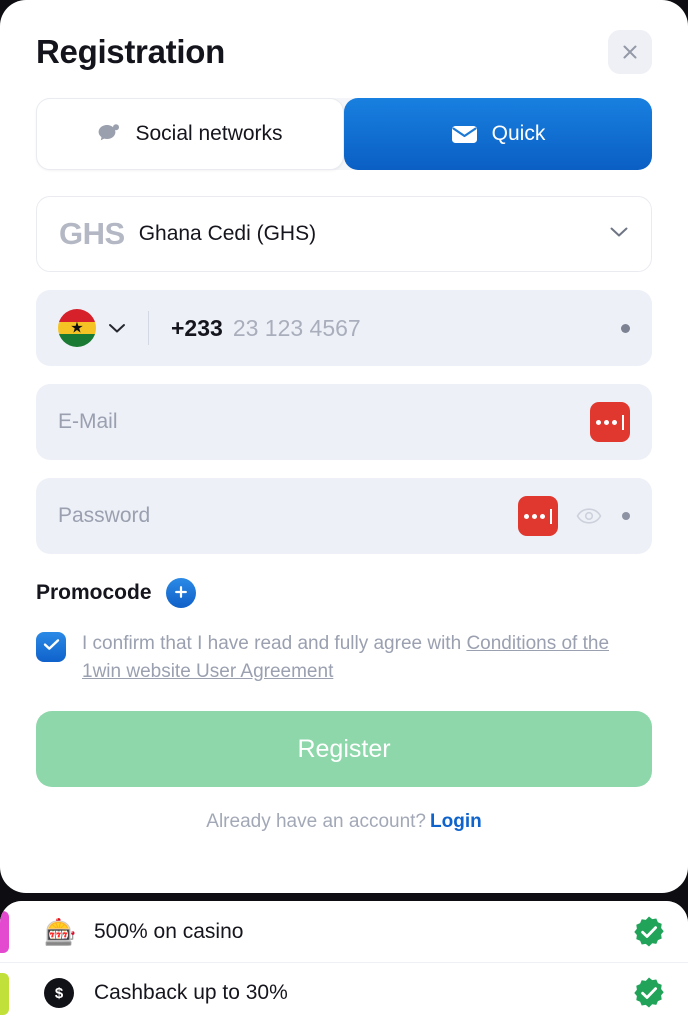  I want to click on close-icon, so click(630, 52).